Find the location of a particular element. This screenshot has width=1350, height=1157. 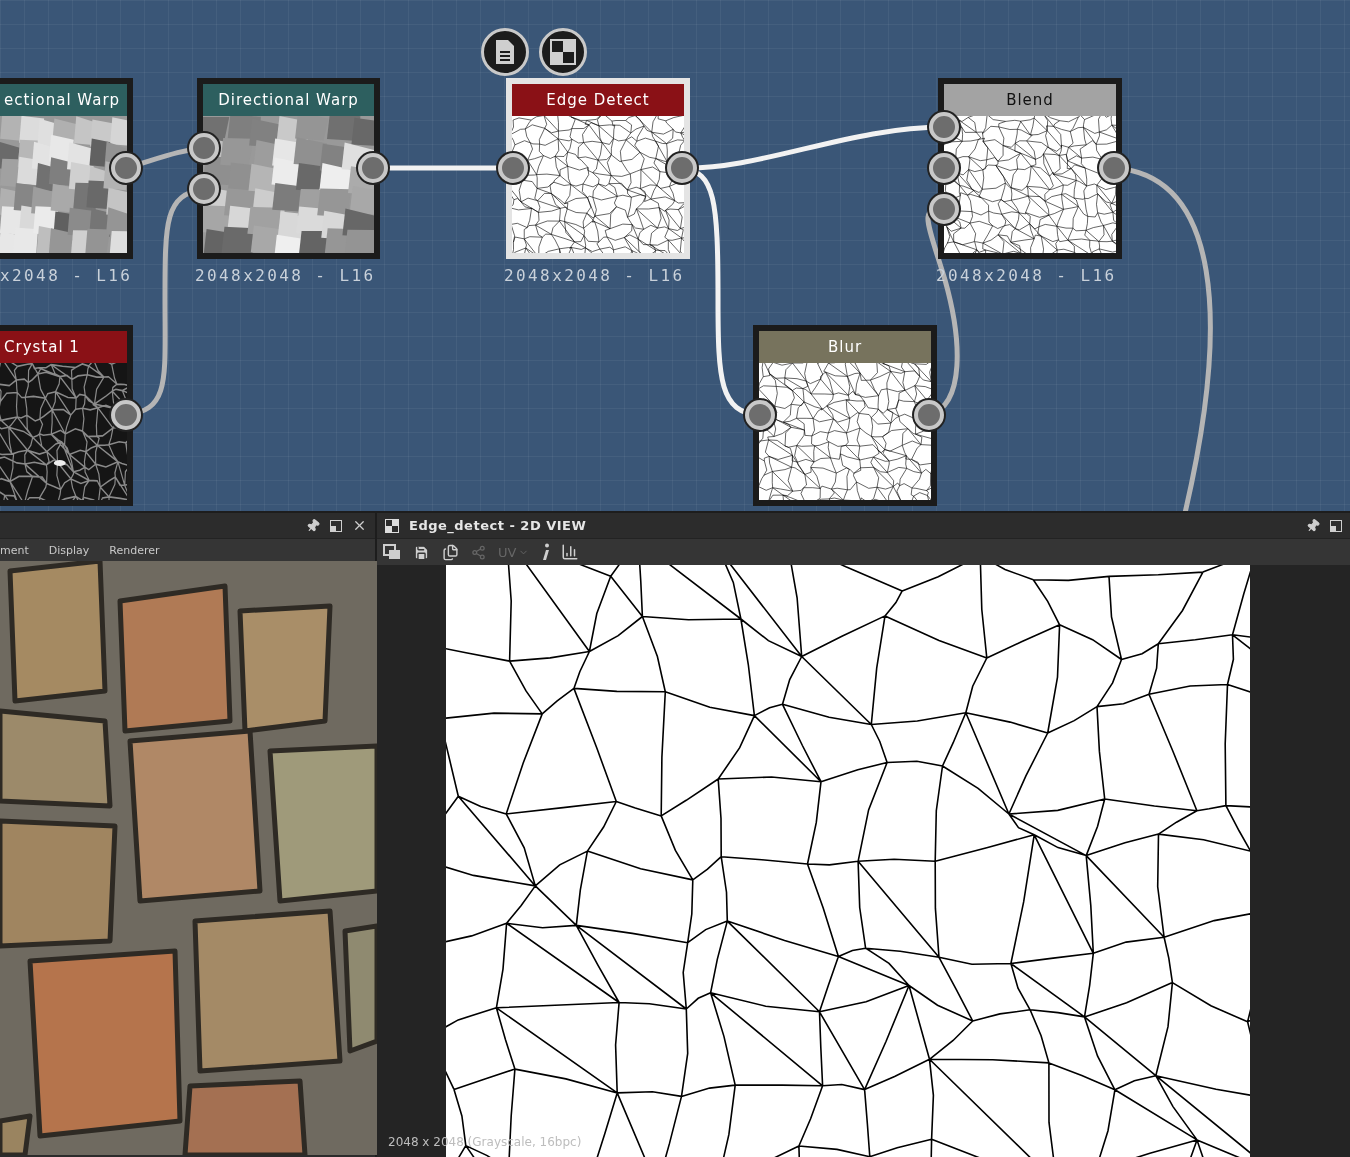

info-button is located at coordinates (545, 552).